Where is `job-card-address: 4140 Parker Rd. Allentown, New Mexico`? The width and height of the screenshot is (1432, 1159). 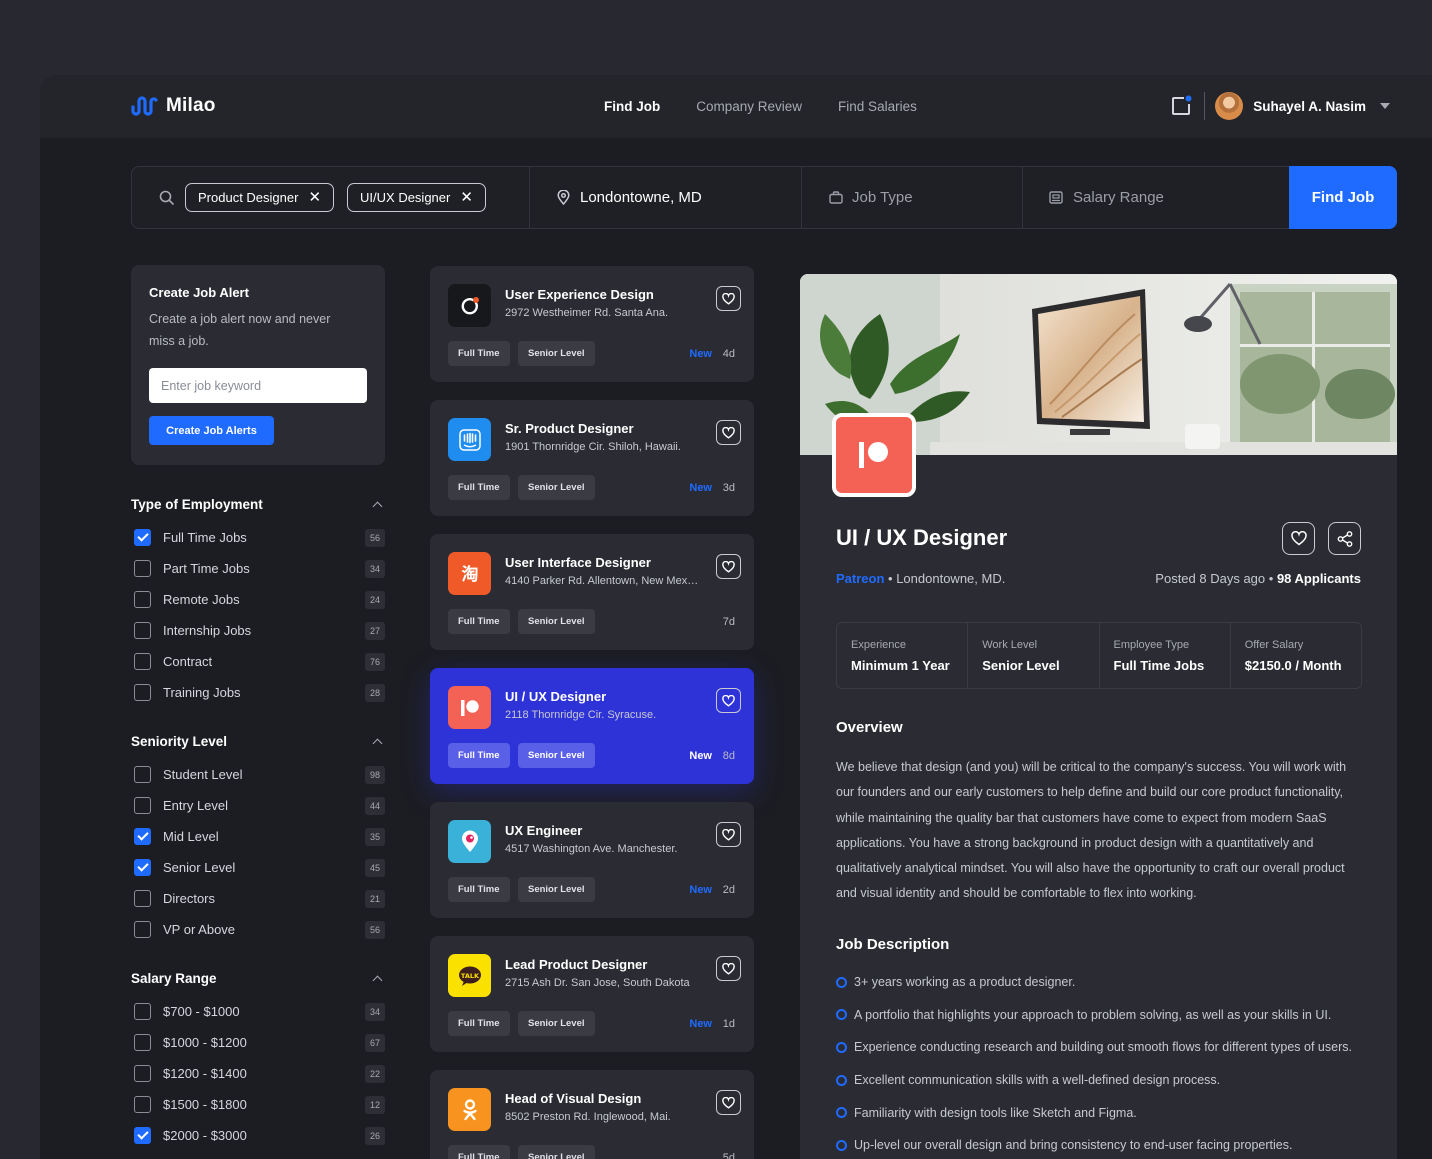 job-card-address: 4140 Parker Rd. Allentown, New Mexico is located at coordinates (602, 581).